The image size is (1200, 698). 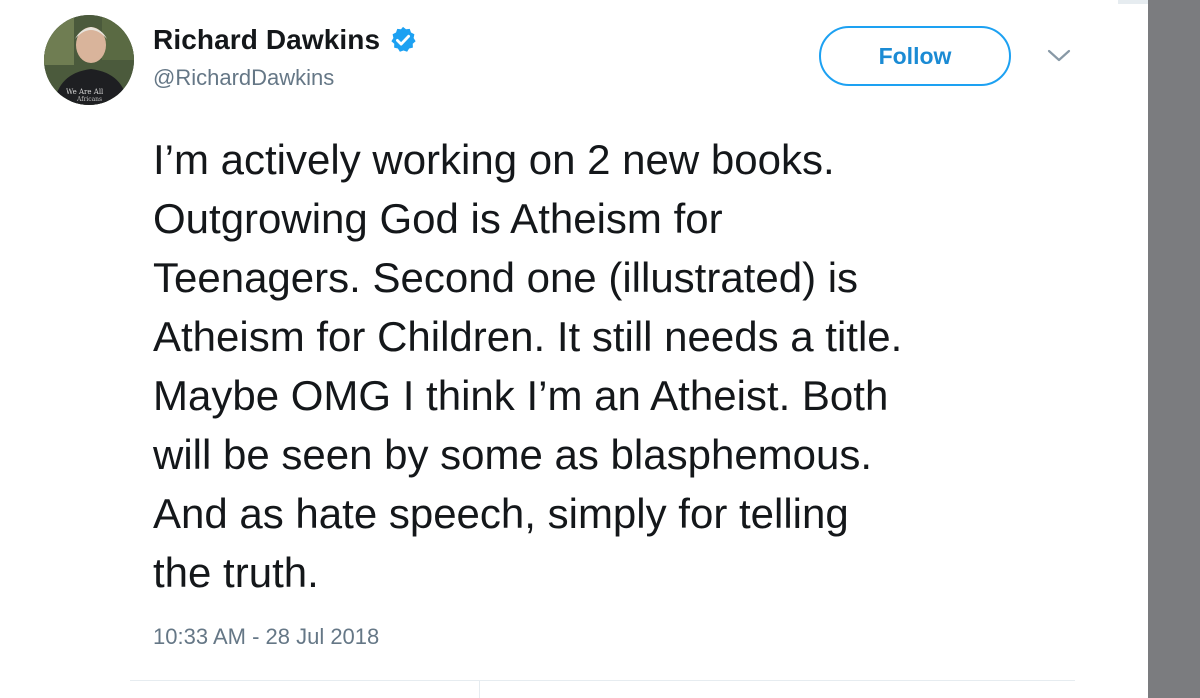 I want to click on stats-divider, so click(x=602, y=680).